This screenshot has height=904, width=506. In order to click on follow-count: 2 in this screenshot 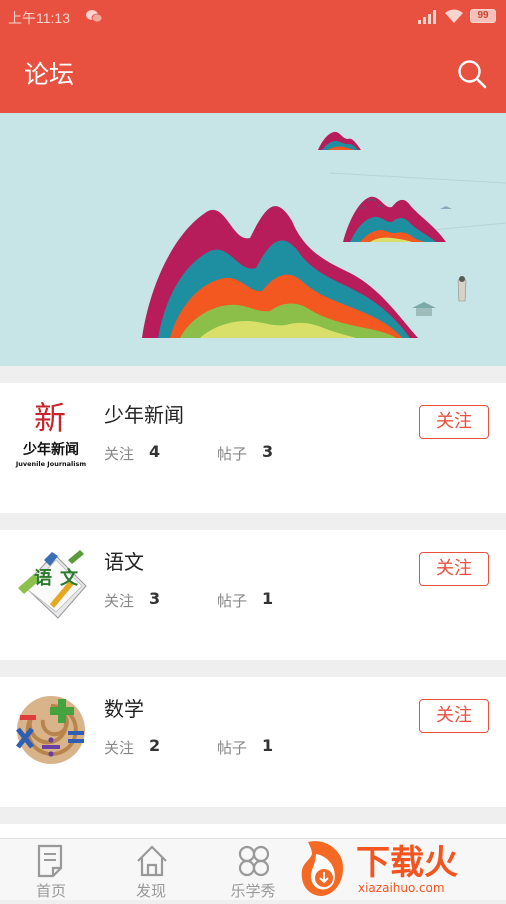, I will do `click(155, 745)`.